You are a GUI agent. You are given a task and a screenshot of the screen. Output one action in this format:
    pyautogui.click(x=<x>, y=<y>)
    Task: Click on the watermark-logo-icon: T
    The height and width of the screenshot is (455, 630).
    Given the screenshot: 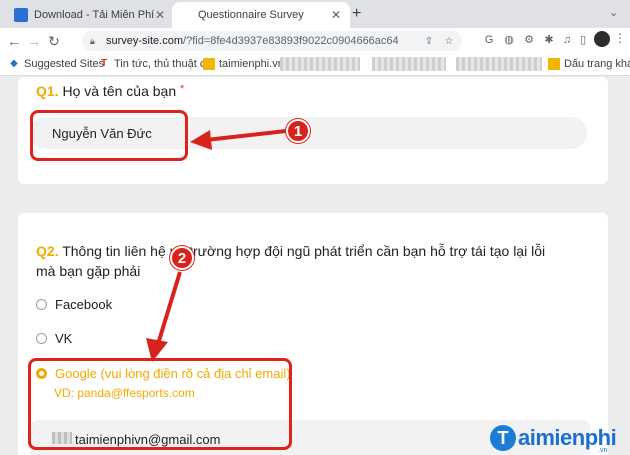 What is the action you would take?
    pyautogui.click(x=503, y=438)
    